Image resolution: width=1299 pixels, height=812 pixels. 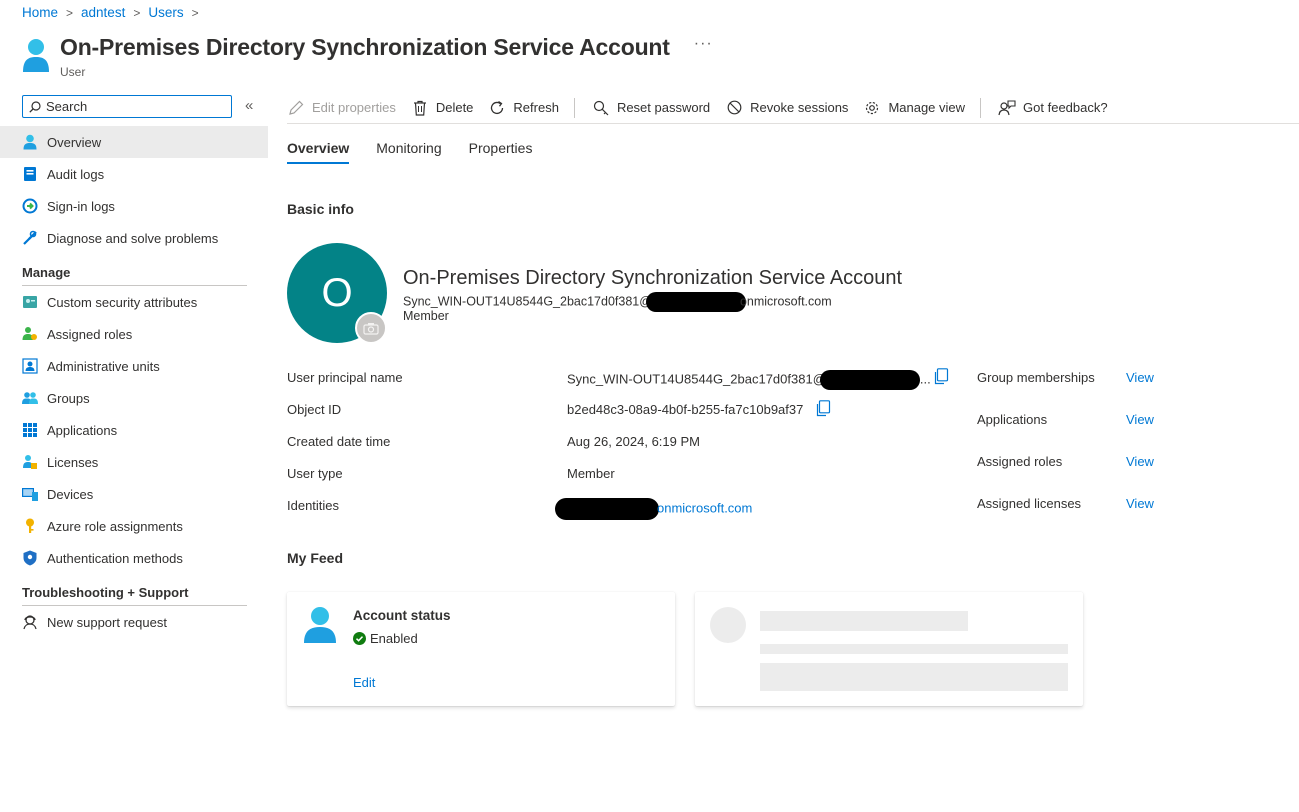 I want to click on breadcrumb-home: Home, so click(x=40, y=12).